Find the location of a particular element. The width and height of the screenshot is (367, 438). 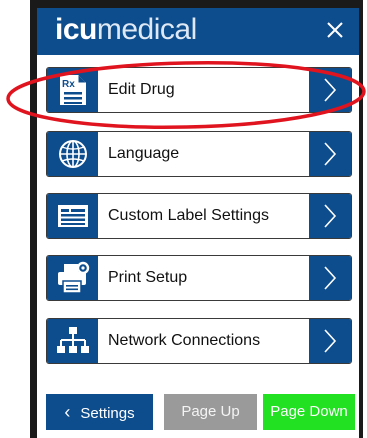

menu-item-print-setup: Print Setup is located at coordinates (199, 278).